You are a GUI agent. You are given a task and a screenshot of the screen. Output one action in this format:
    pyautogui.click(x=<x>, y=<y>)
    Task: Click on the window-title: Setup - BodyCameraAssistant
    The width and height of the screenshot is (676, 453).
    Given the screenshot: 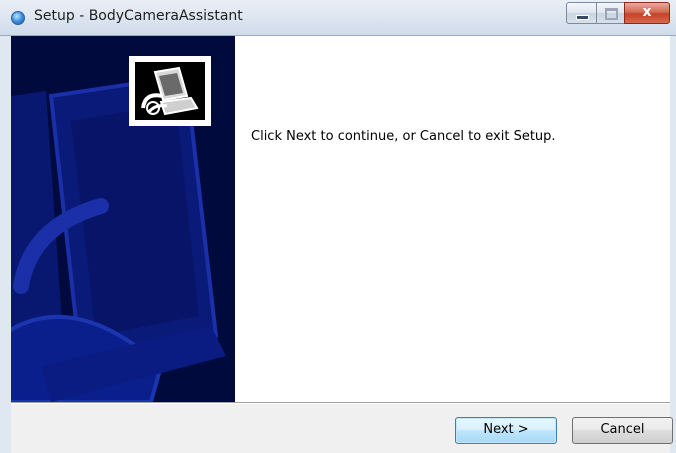 What is the action you would take?
    pyautogui.click(x=138, y=16)
    